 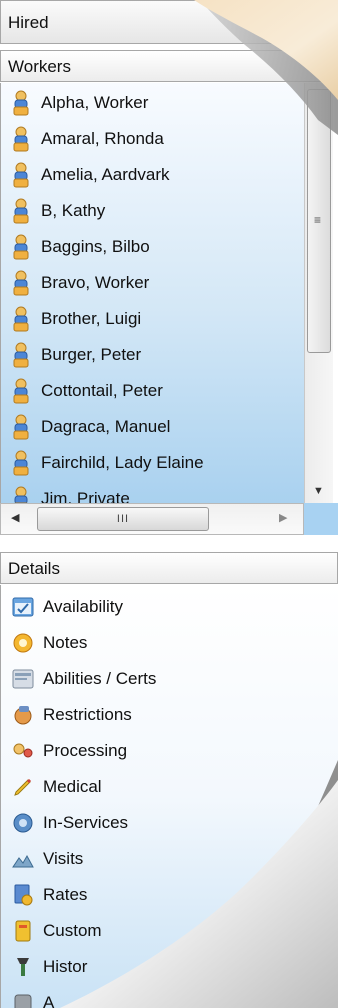 What do you see at coordinates (23, 643) in the screenshot?
I see `notes-icon` at bounding box center [23, 643].